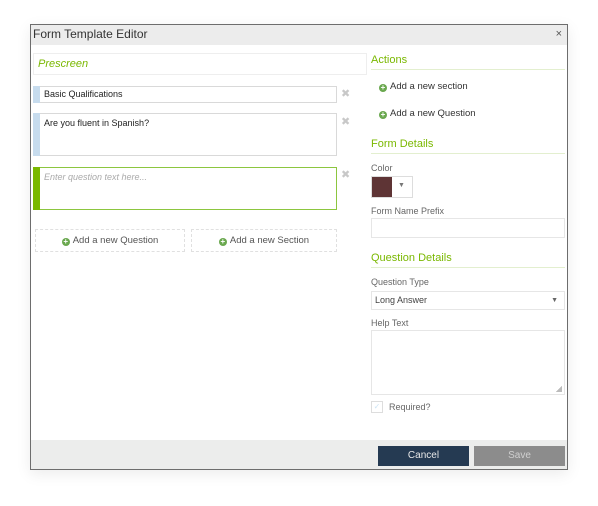  I want to click on close-icon: ×, so click(559, 34).